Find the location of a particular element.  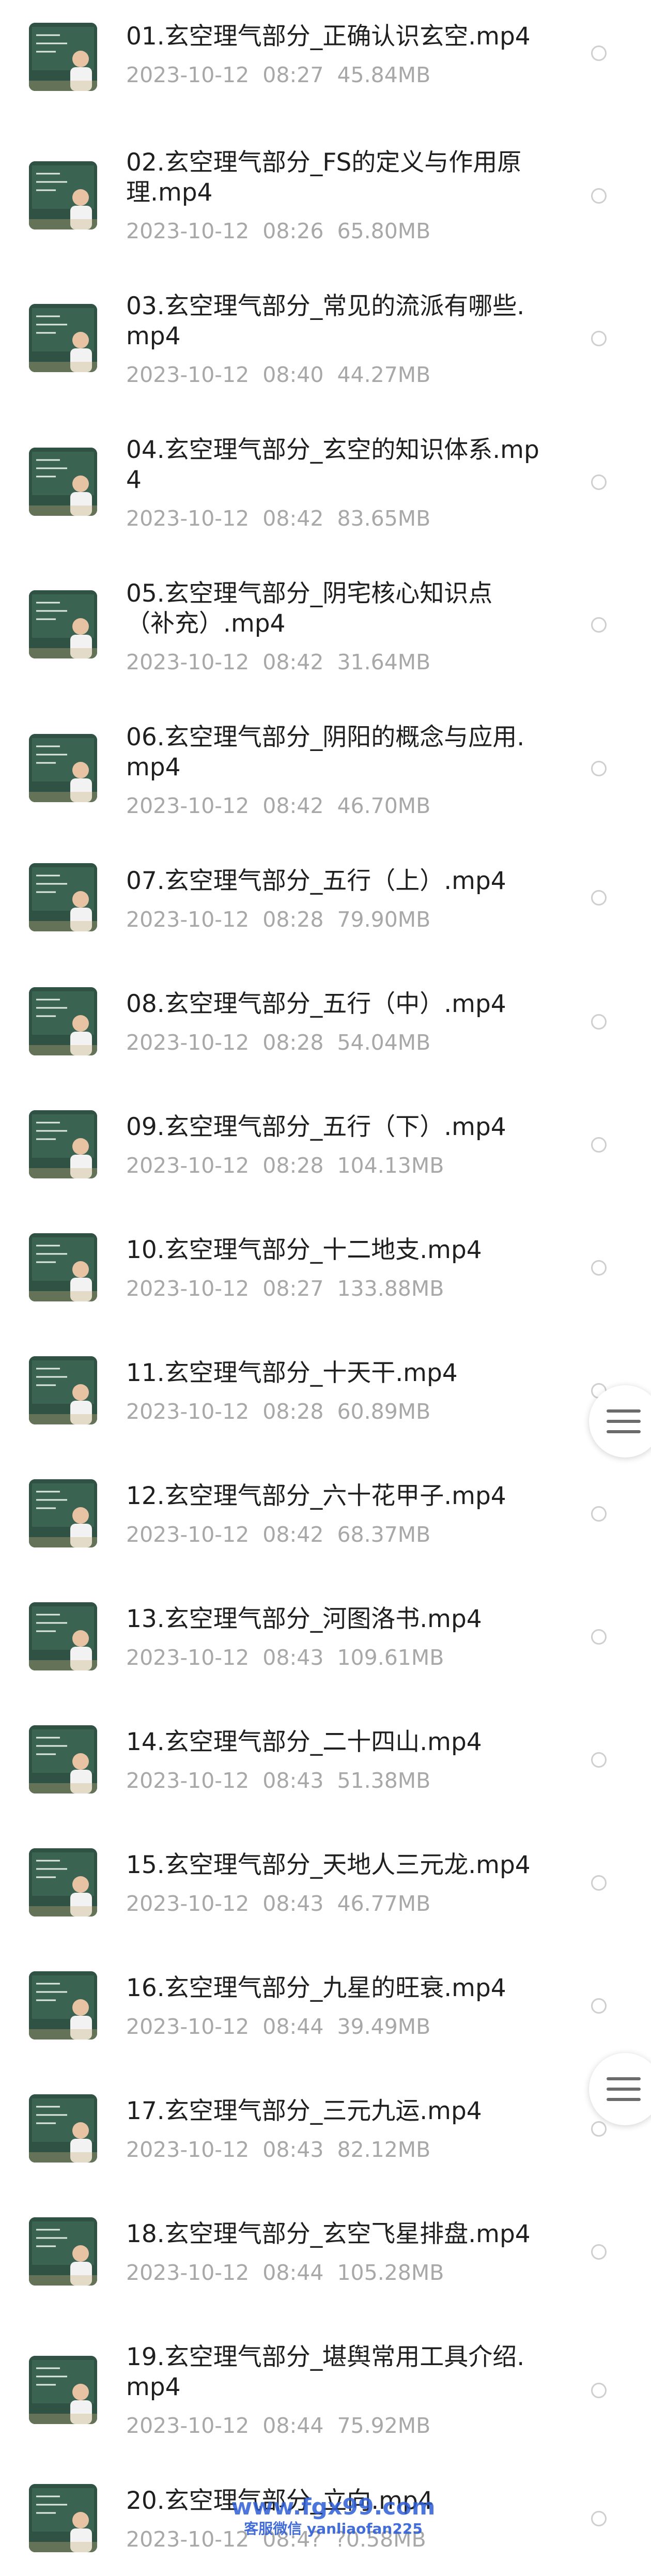

menu-icon is located at coordinates (624, 2089).